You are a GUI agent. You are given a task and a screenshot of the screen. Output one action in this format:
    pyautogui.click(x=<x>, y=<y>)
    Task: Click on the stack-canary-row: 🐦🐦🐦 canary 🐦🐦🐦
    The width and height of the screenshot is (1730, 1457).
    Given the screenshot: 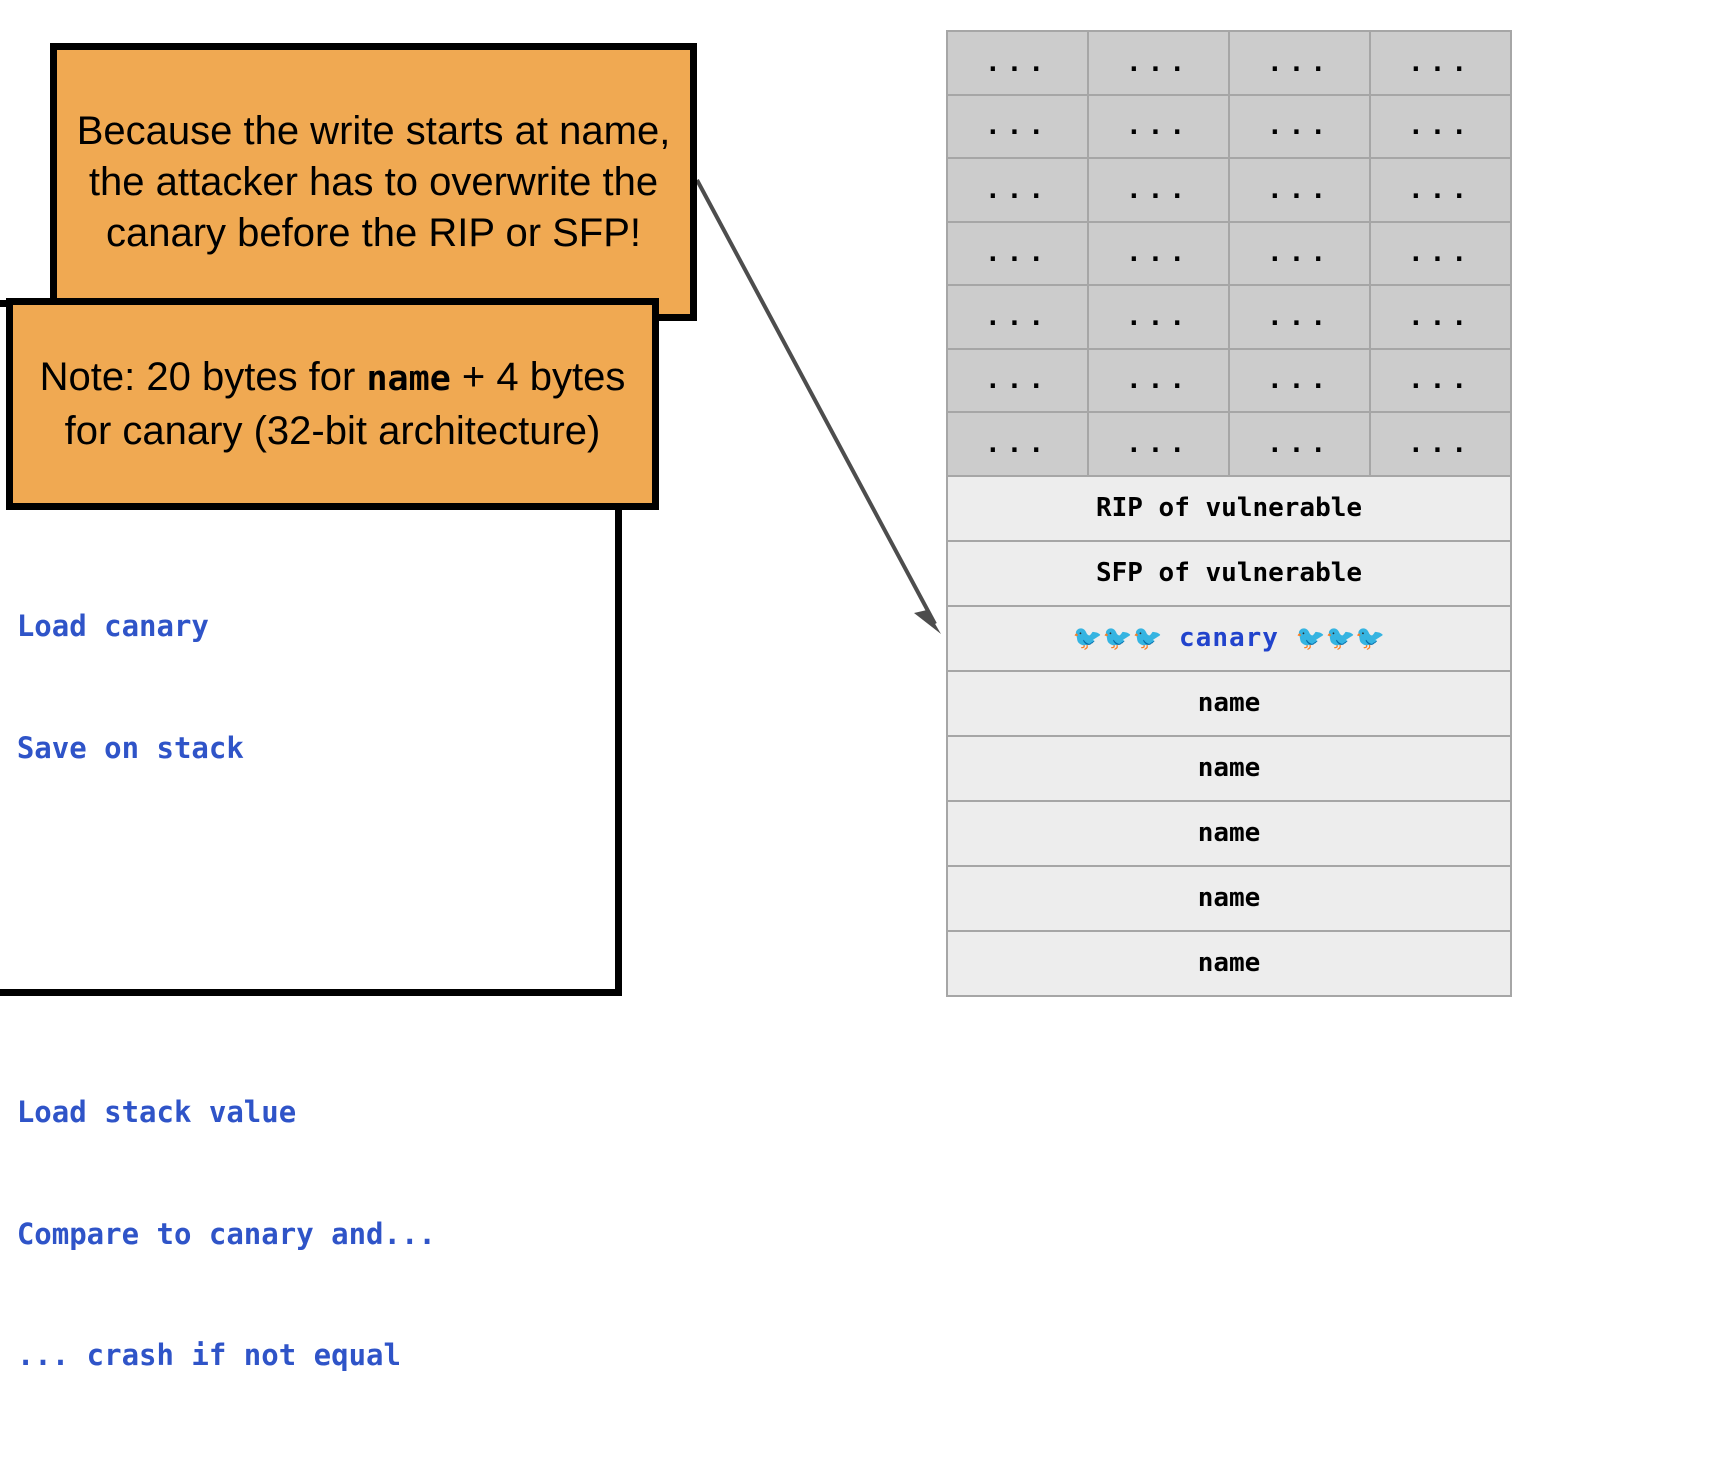 What is the action you would take?
    pyautogui.click(x=1229, y=638)
    